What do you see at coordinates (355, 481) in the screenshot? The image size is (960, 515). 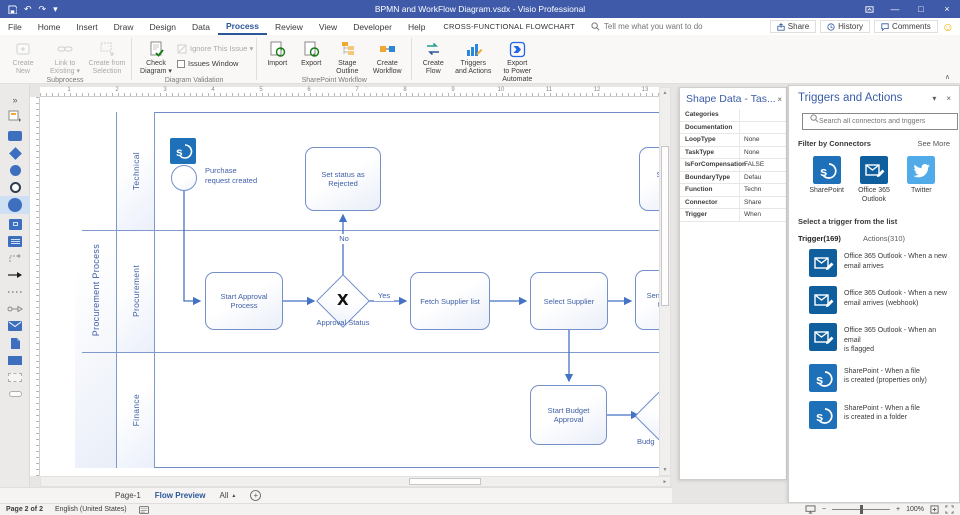 I see `horizontal-scrollbar: ►` at bounding box center [355, 481].